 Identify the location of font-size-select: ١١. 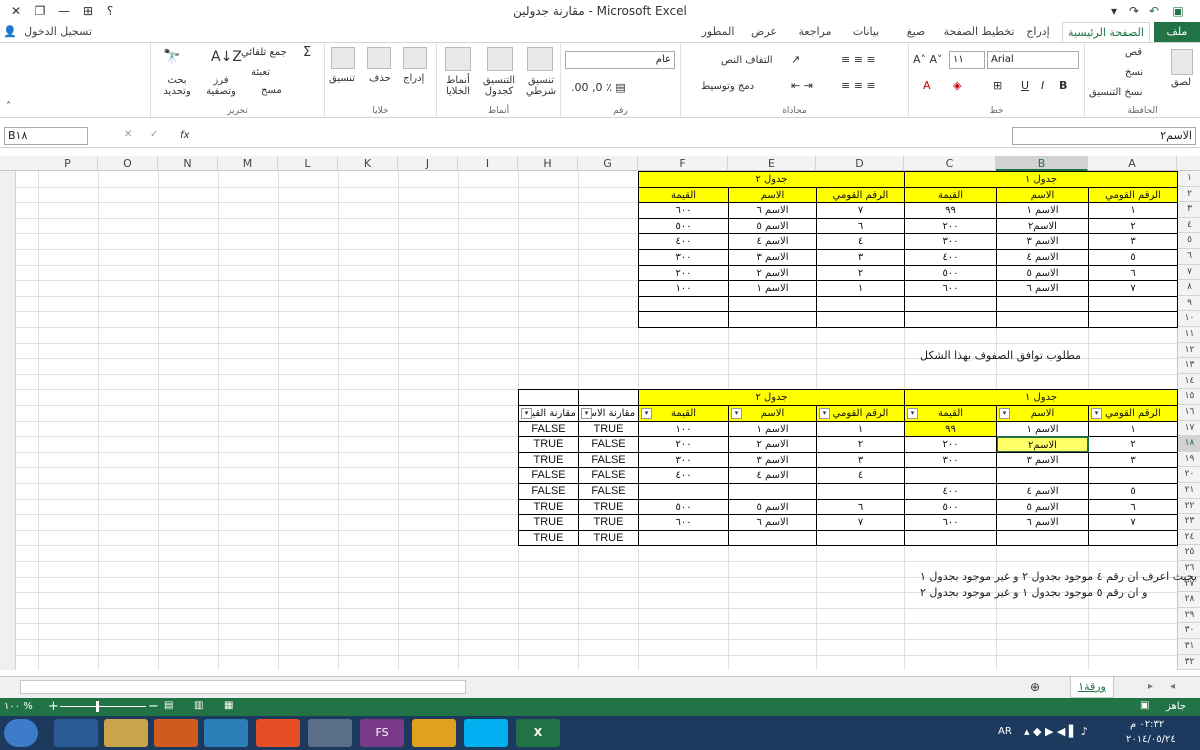
(967, 60).